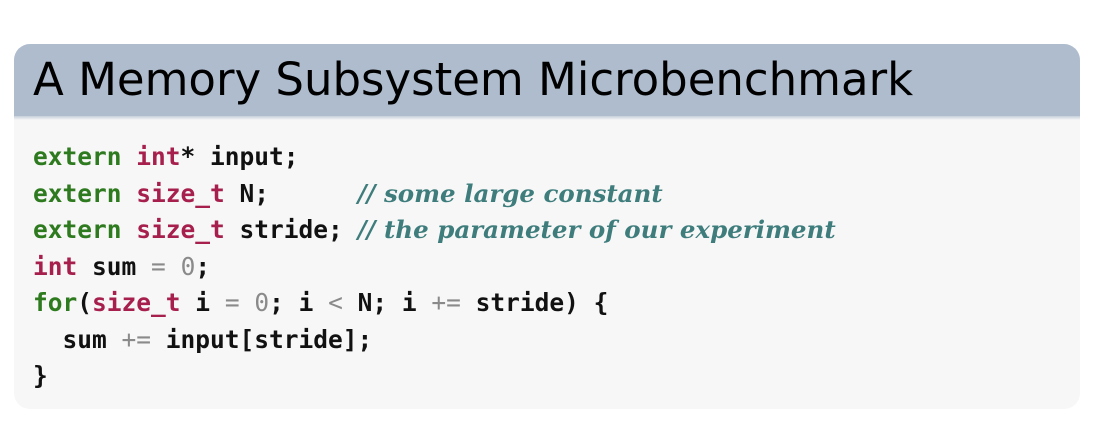  What do you see at coordinates (534, 302) in the screenshot?
I see `code-token: stride) {` at bounding box center [534, 302].